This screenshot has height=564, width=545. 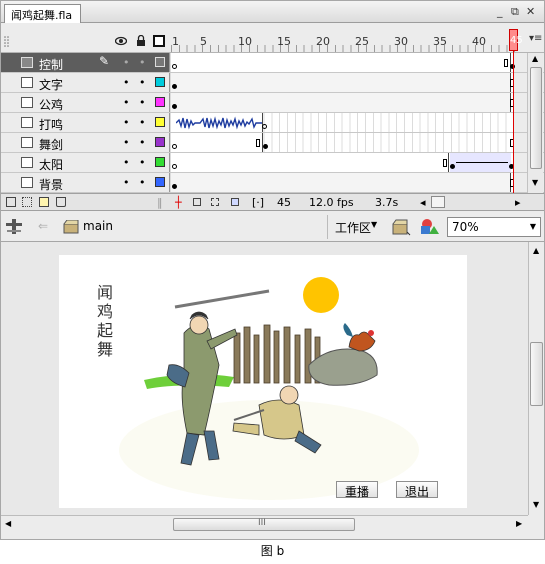 I want to click on stage-vertical-scrollbar: ▲ ▼, so click(x=536, y=378).